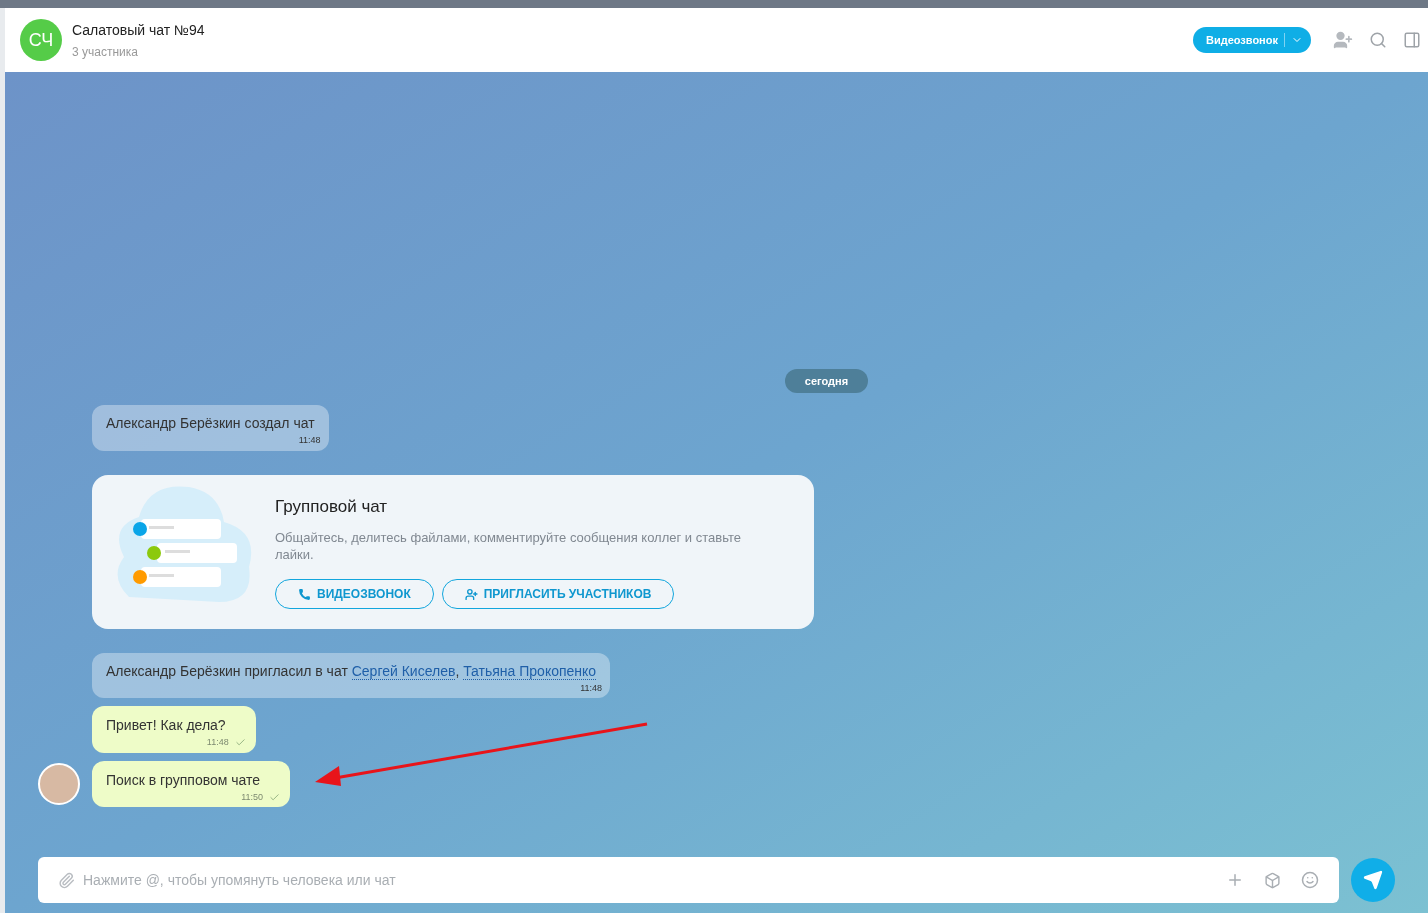 Image resolution: width=1428 pixels, height=913 pixels. What do you see at coordinates (252, 797) in the screenshot?
I see `message-time: 11:50` at bounding box center [252, 797].